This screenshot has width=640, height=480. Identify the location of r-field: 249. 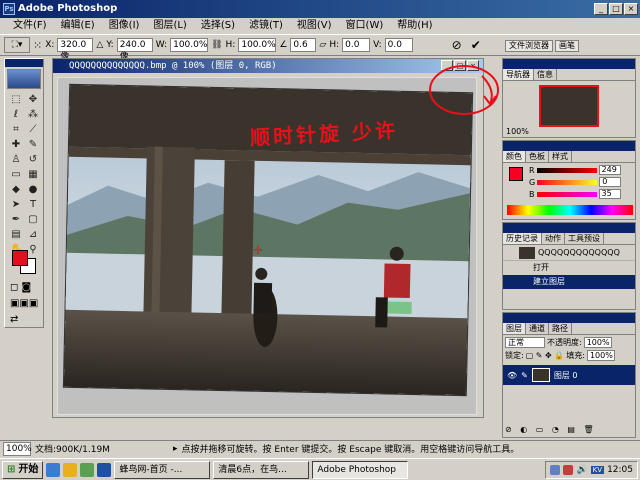
(609, 170).